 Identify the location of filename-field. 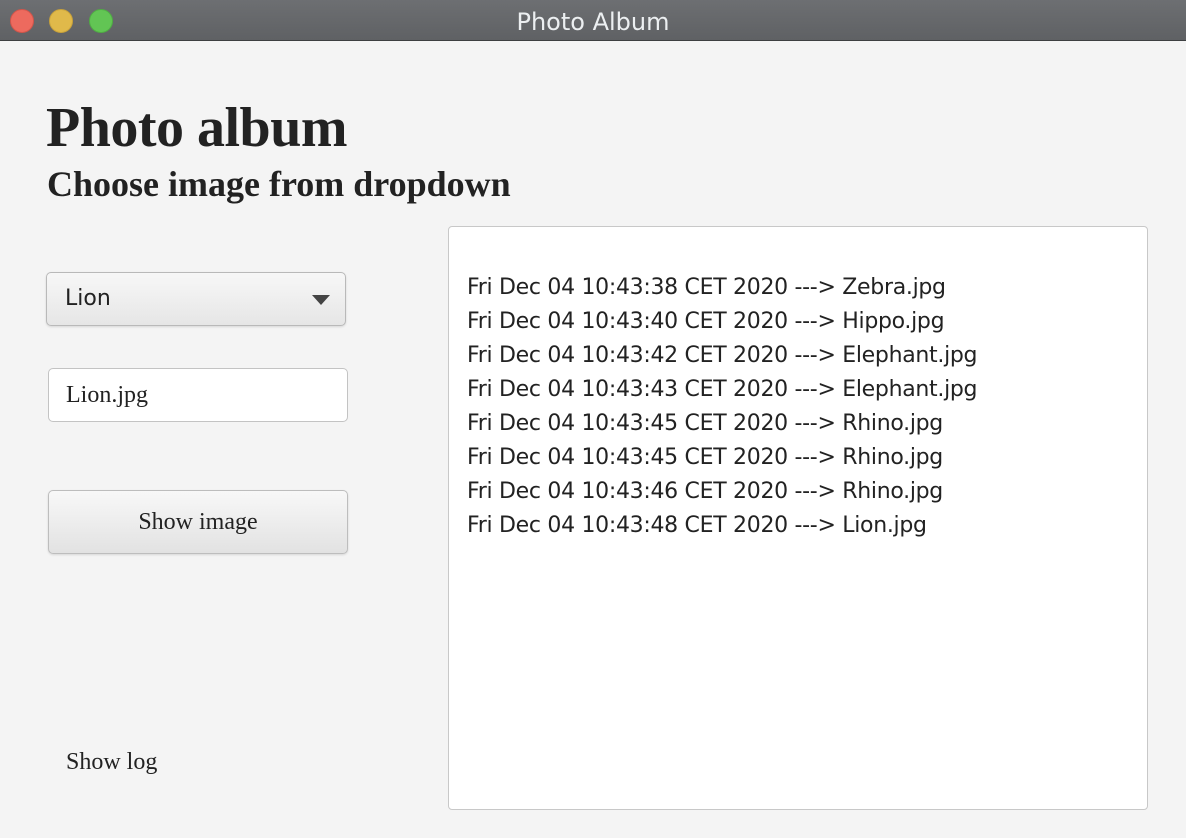
(198, 395).